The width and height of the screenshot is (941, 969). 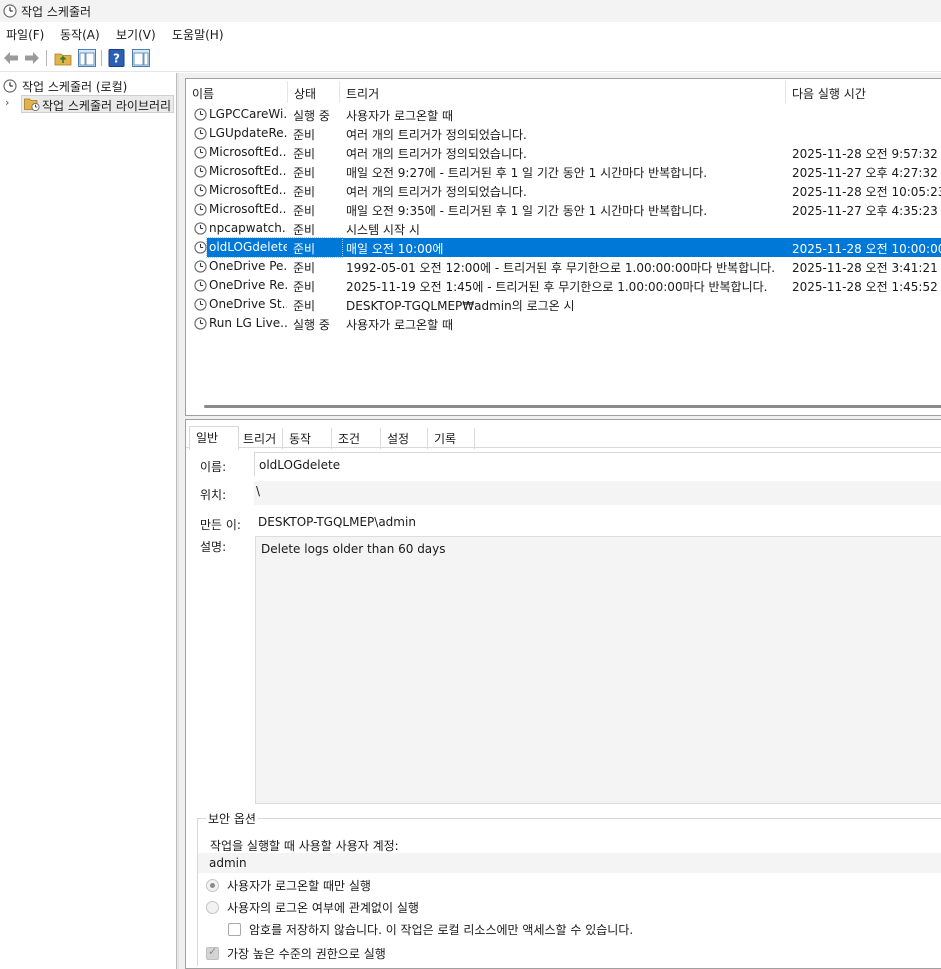 What do you see at coordinates (10, 86) in the screenshot?
I see `clock-icon` at bounding box center [10, 86].